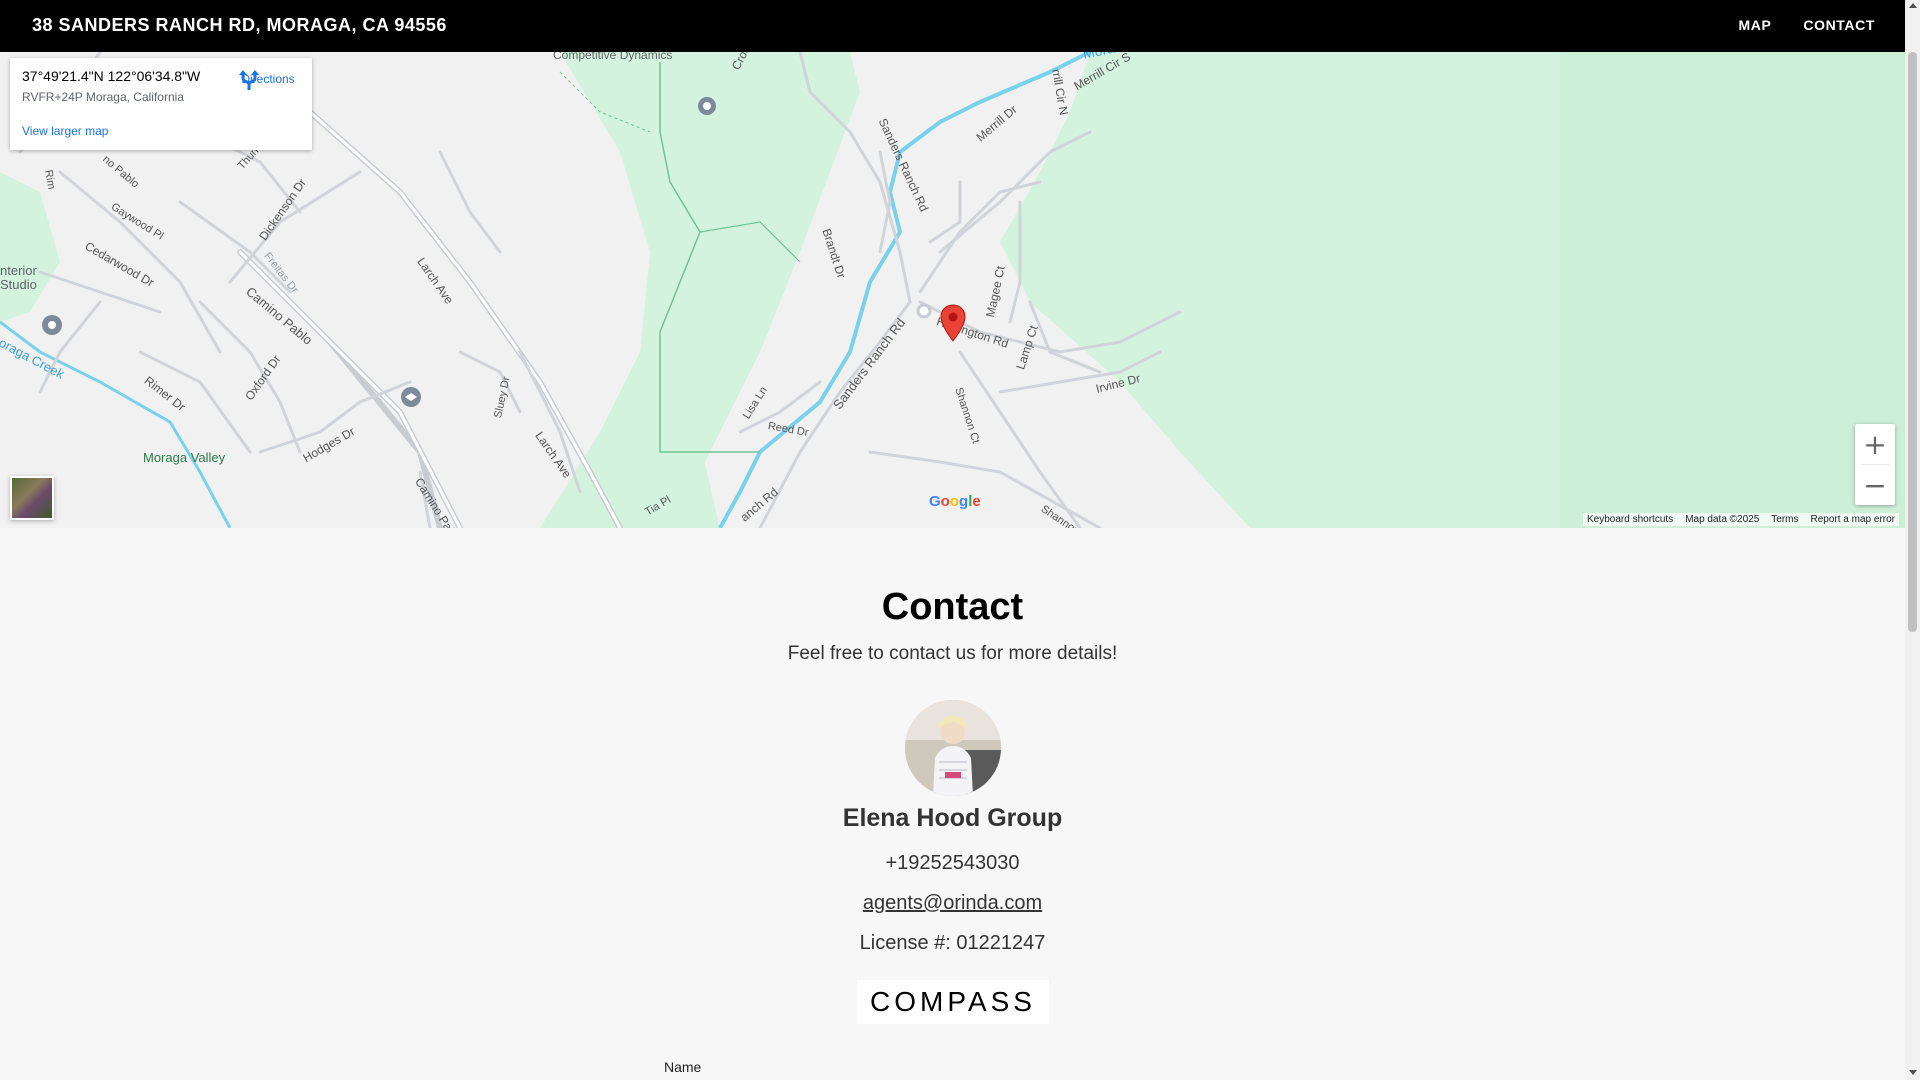 The image size is (1920, 1080). Describe the element at coordinates (1853, 519) in the screenshot. I see `report-map-error-link: Report a map error` at that location.